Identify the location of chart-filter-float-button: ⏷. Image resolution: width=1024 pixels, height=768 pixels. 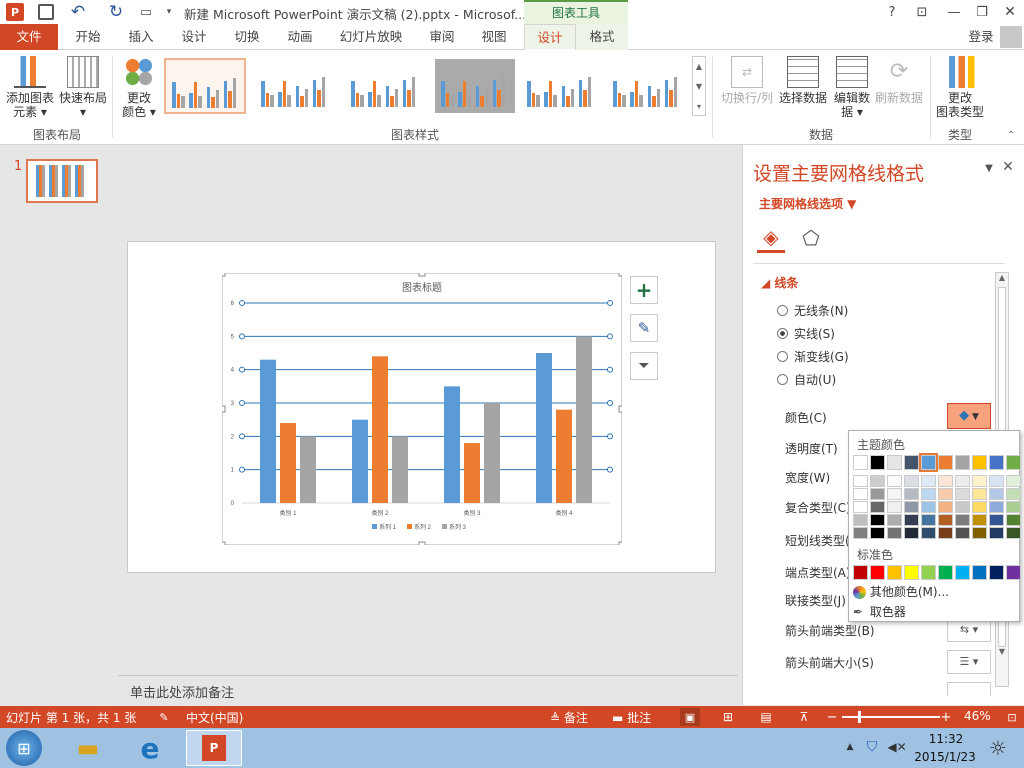
(644, 366).